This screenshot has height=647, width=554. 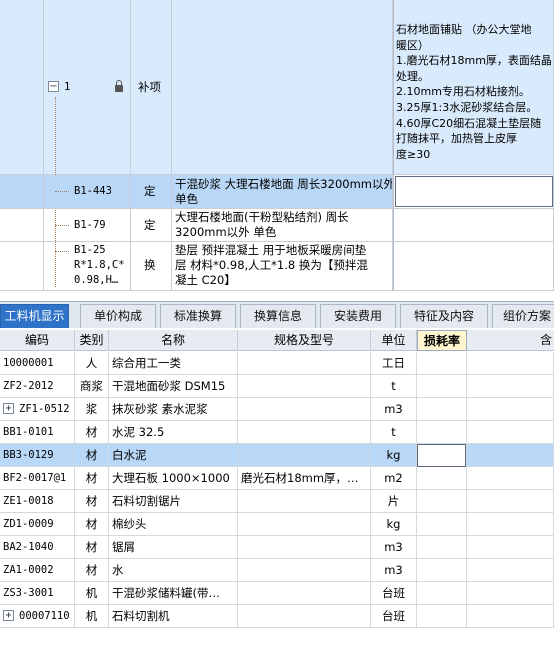 I want to click on cell-name: 锯屑, so click(x=173, y=547).